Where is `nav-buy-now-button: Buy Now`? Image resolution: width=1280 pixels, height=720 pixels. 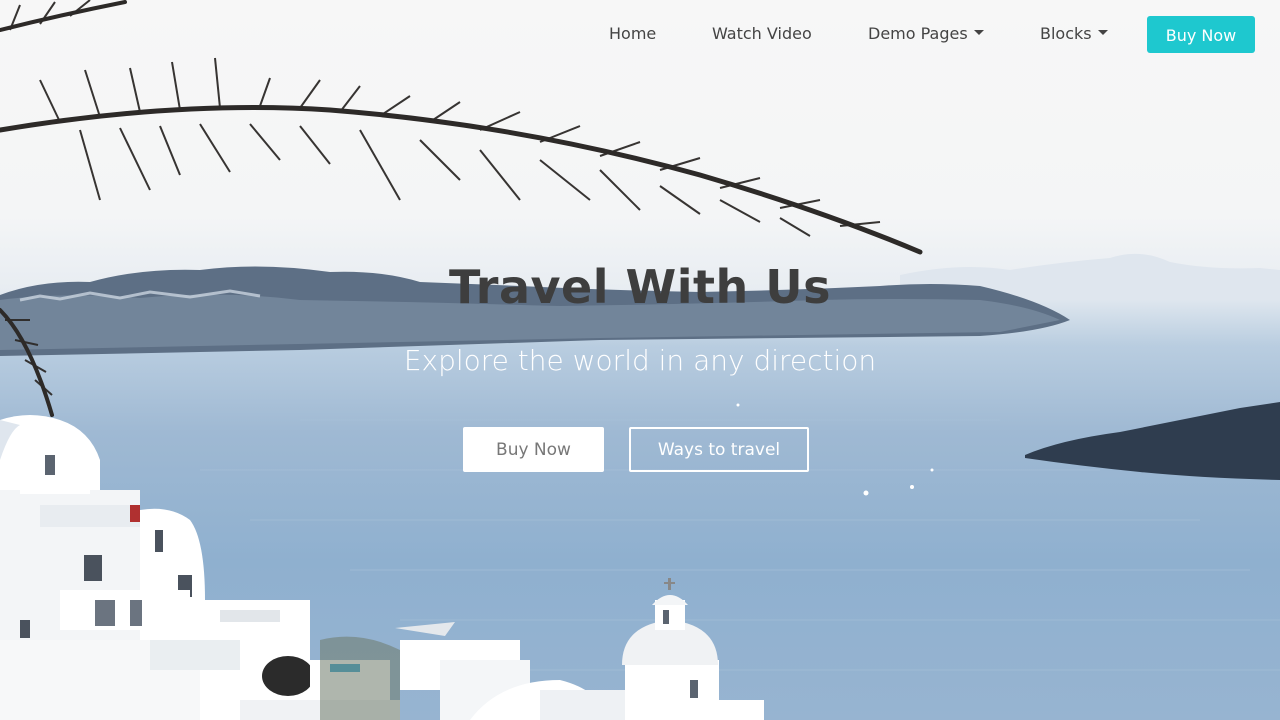 nav-buy-now-button: Buy Now is located at coordinates (1201, 34).